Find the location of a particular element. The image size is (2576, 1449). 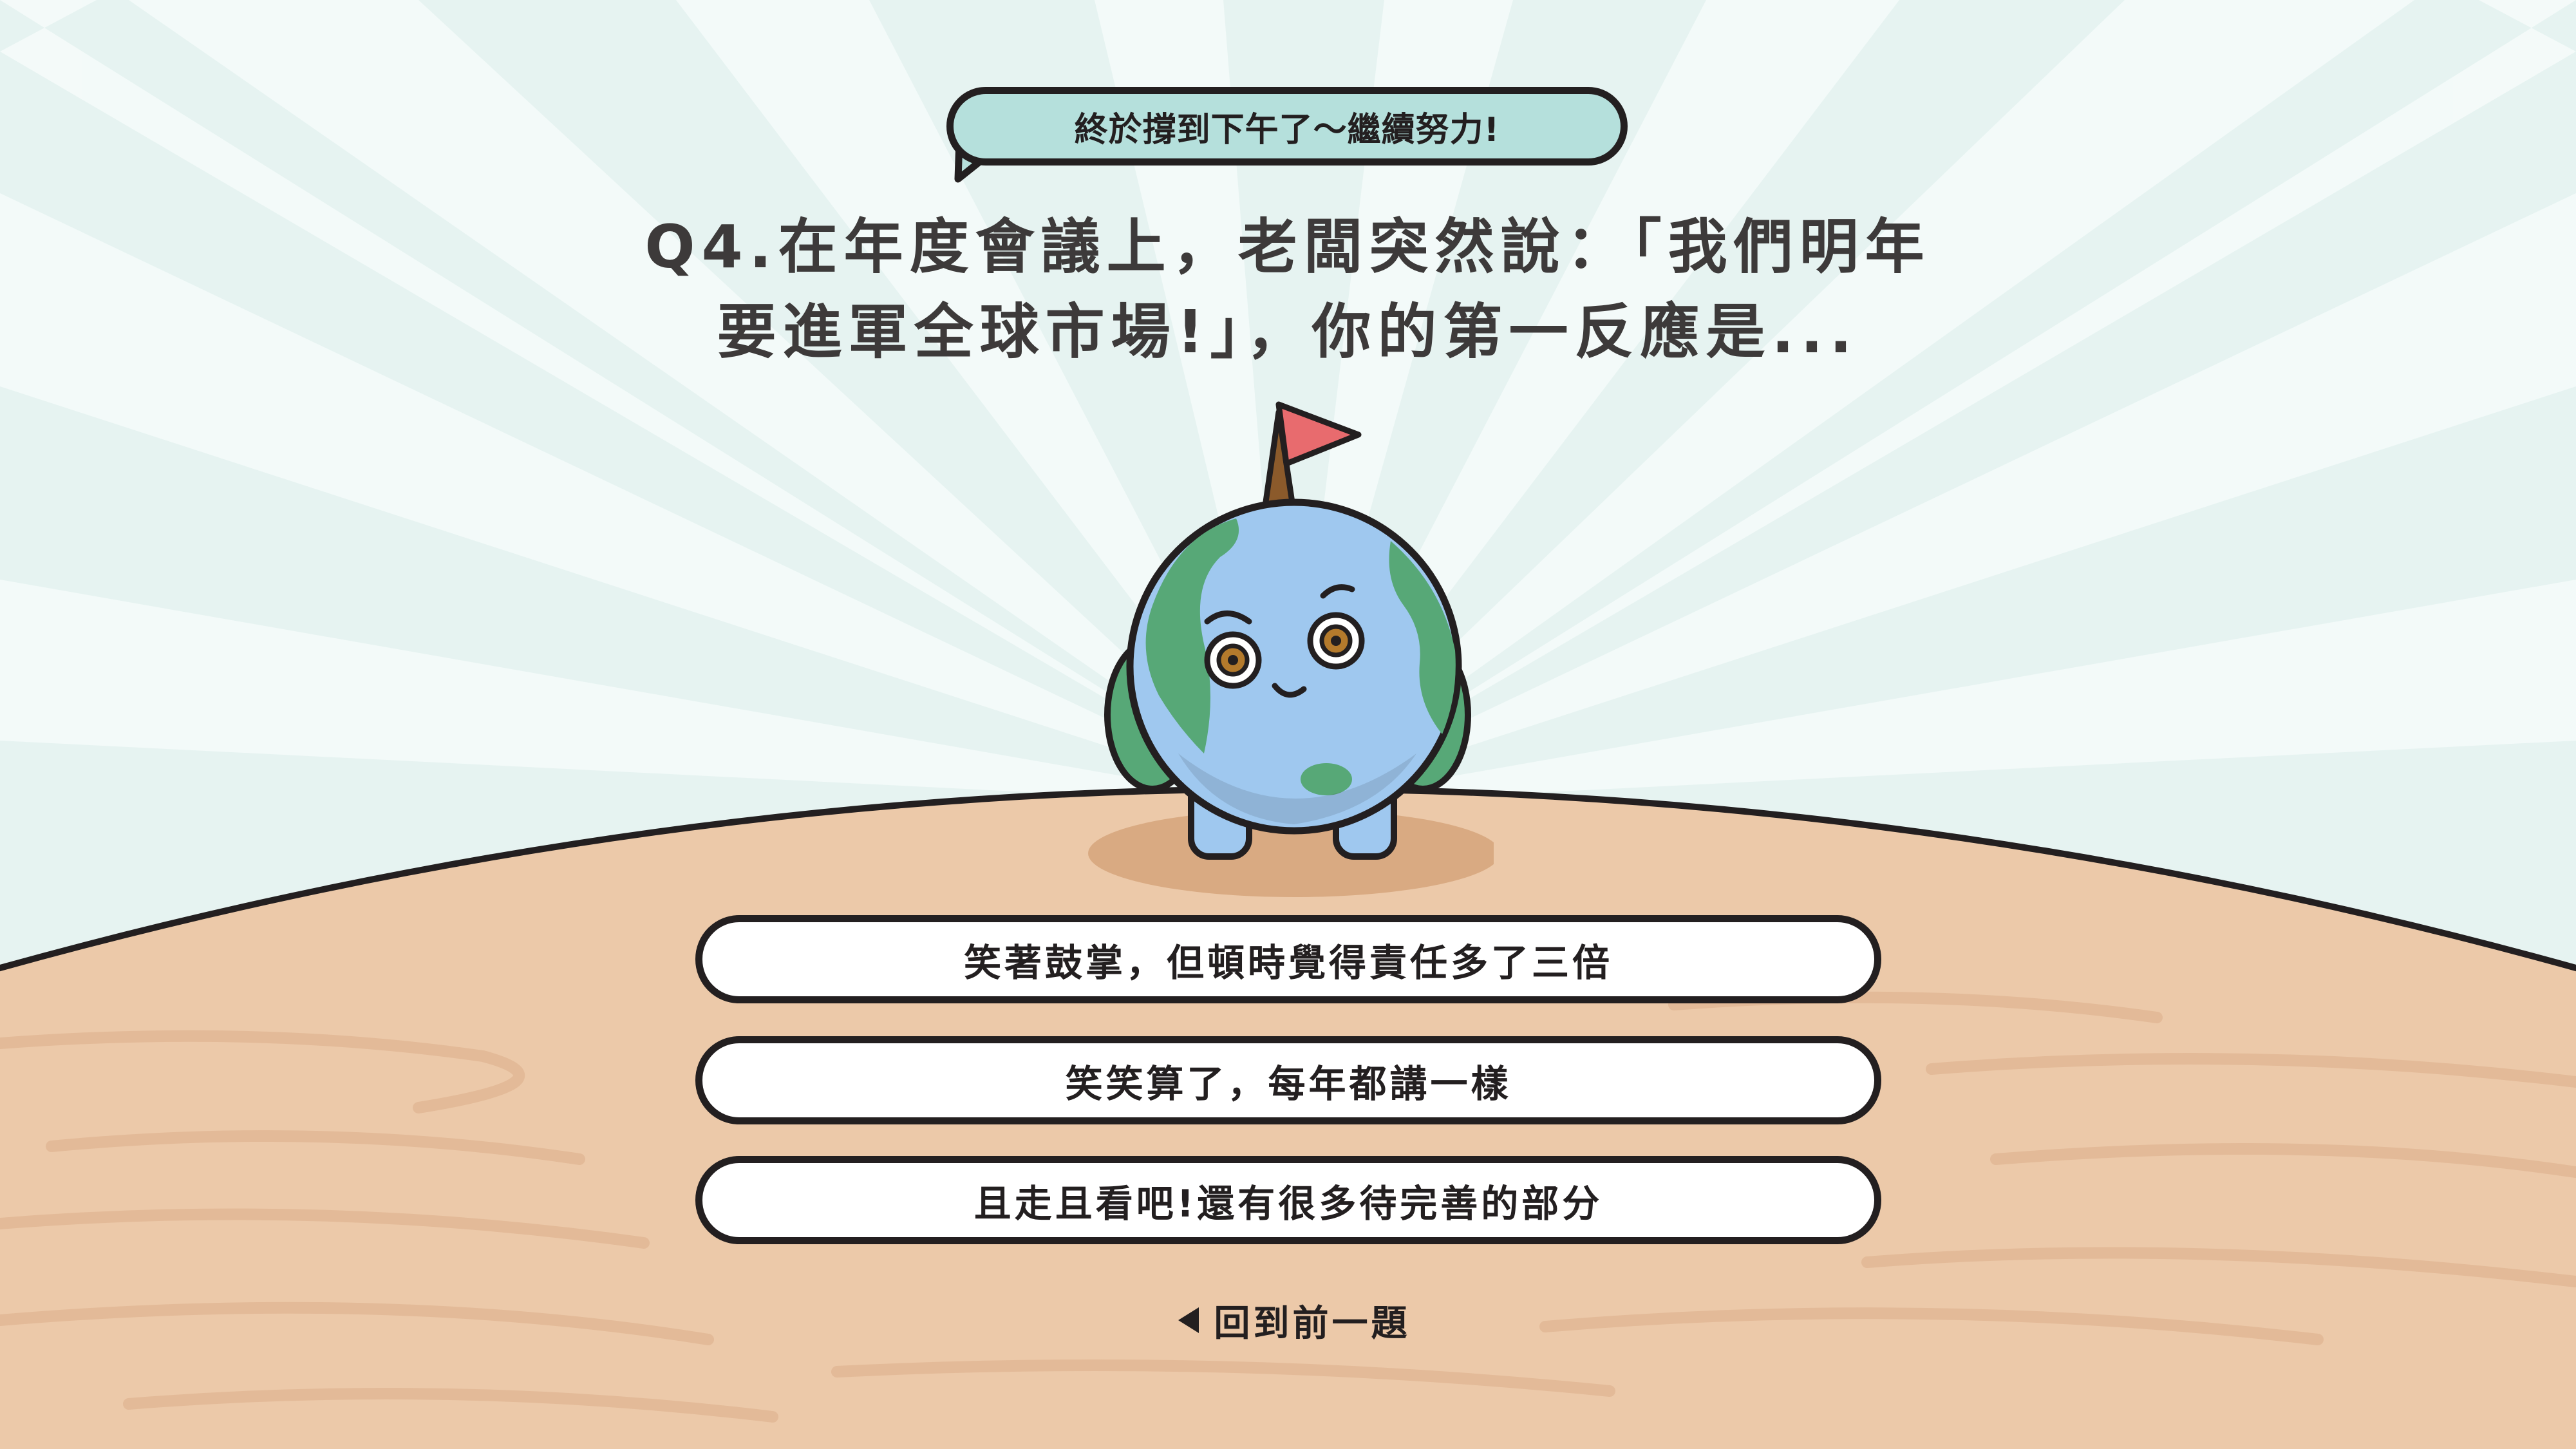

globe-mascot is located at coordinates (1291, 649).